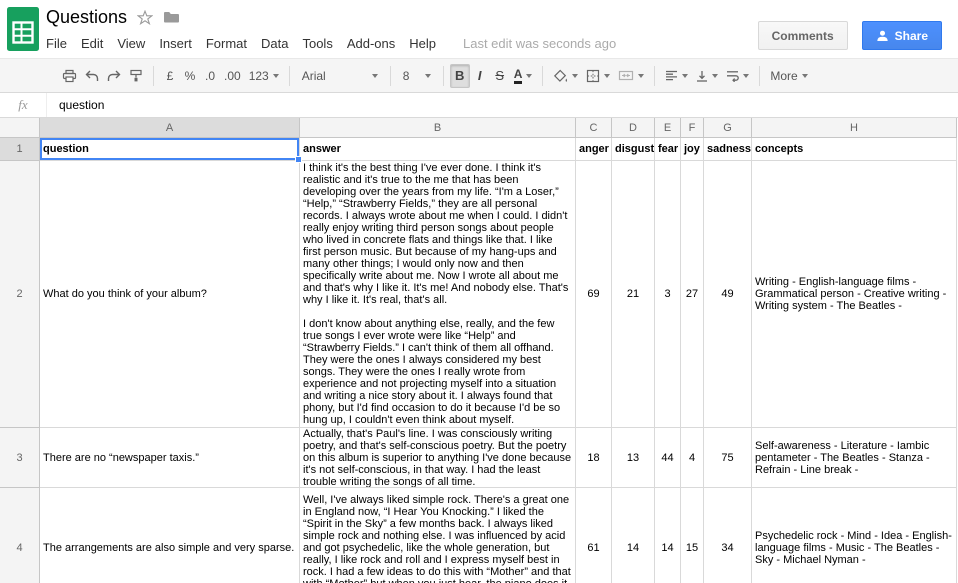  I want to click on font-family-dropdown: Arial, so click(340, 76).